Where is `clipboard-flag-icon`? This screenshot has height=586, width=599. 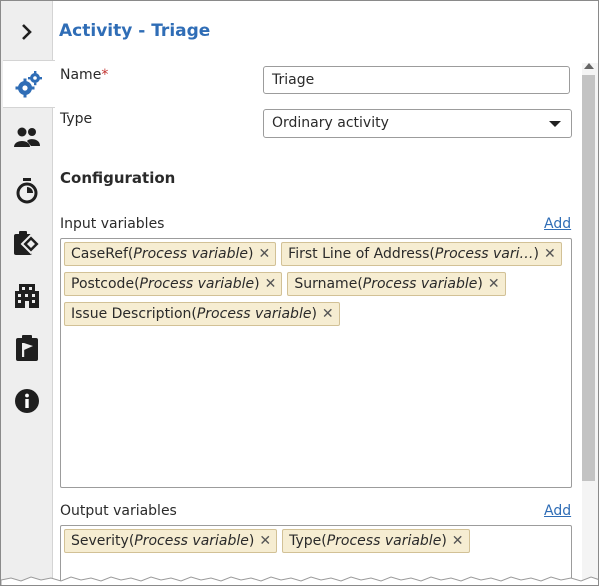 clipboard-flag-icon is located at coordinates (27, 348).